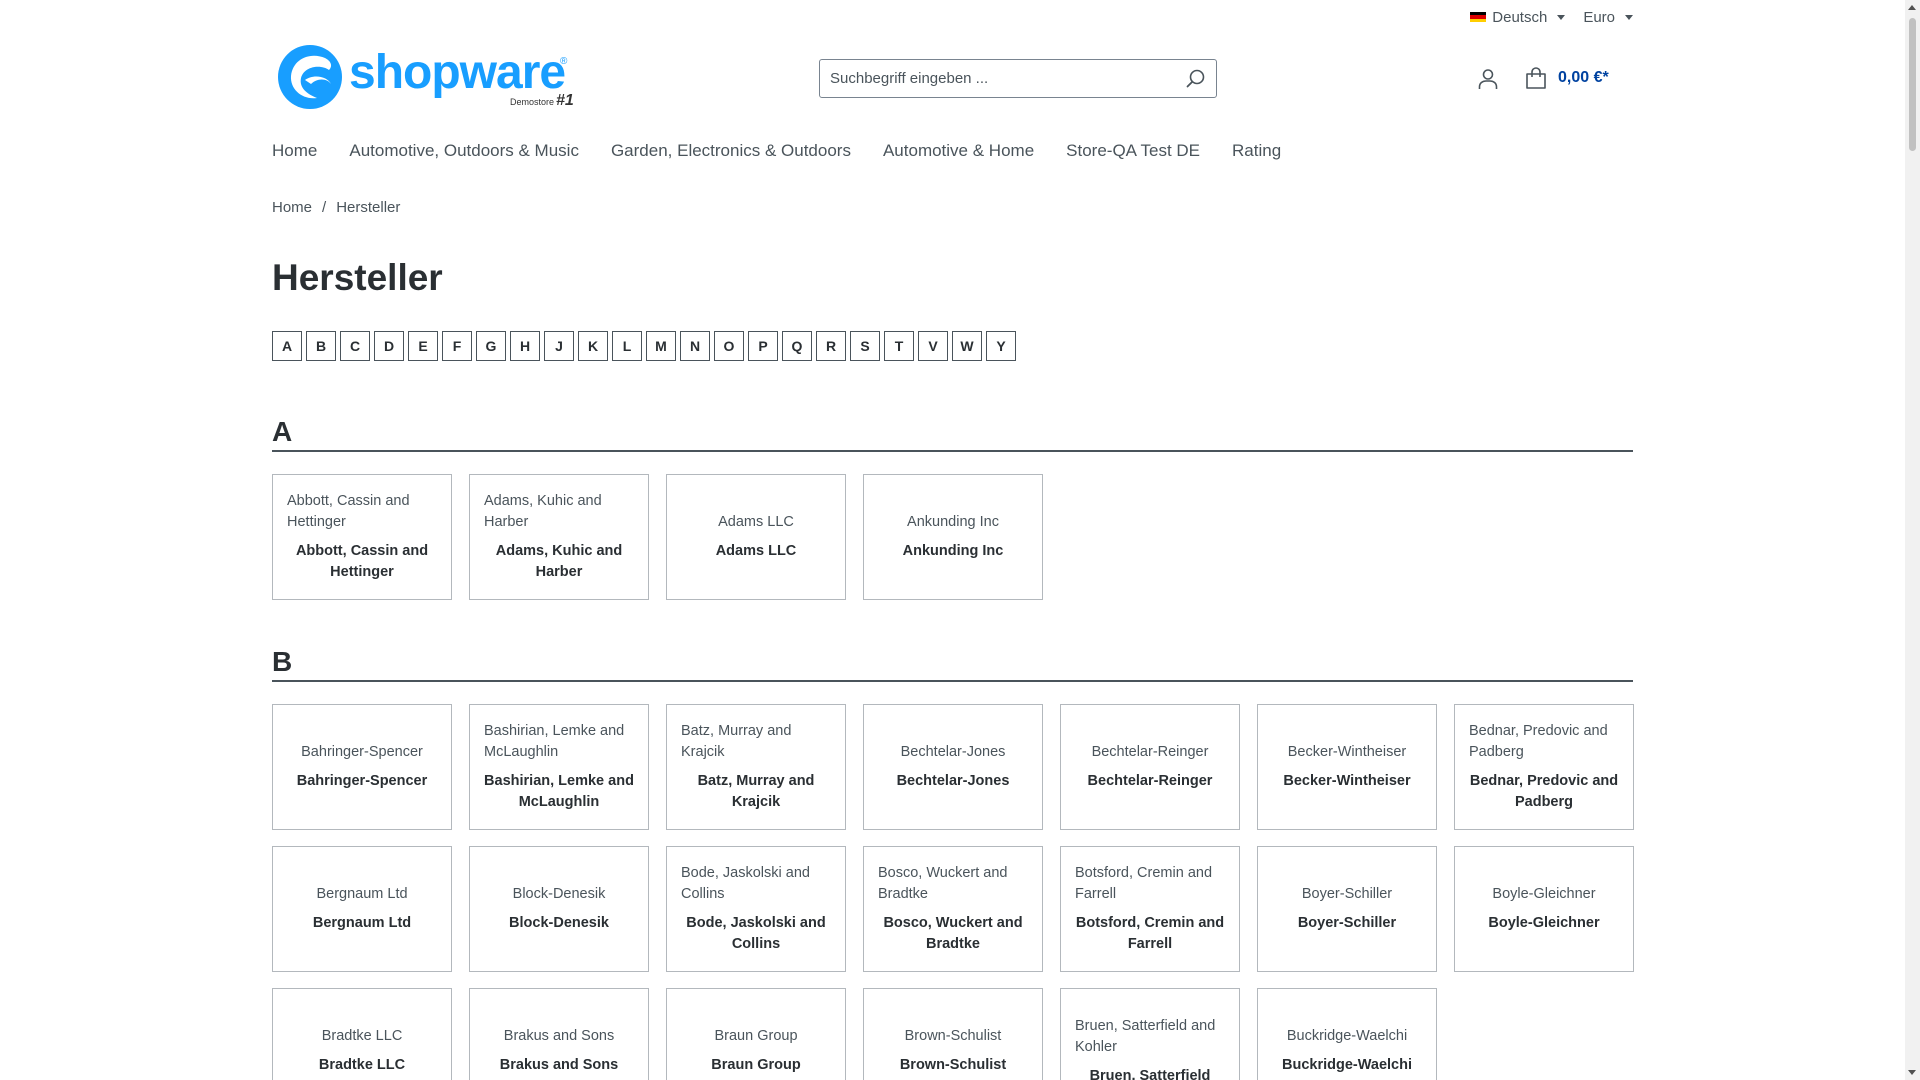 The width and height of the screenshot is (1920, 1080). Describe the element at coordinates (559, 1034) in the screenshot. I see `manufacturer-card: Brakus and Sons Brakus and Sons` at that location.